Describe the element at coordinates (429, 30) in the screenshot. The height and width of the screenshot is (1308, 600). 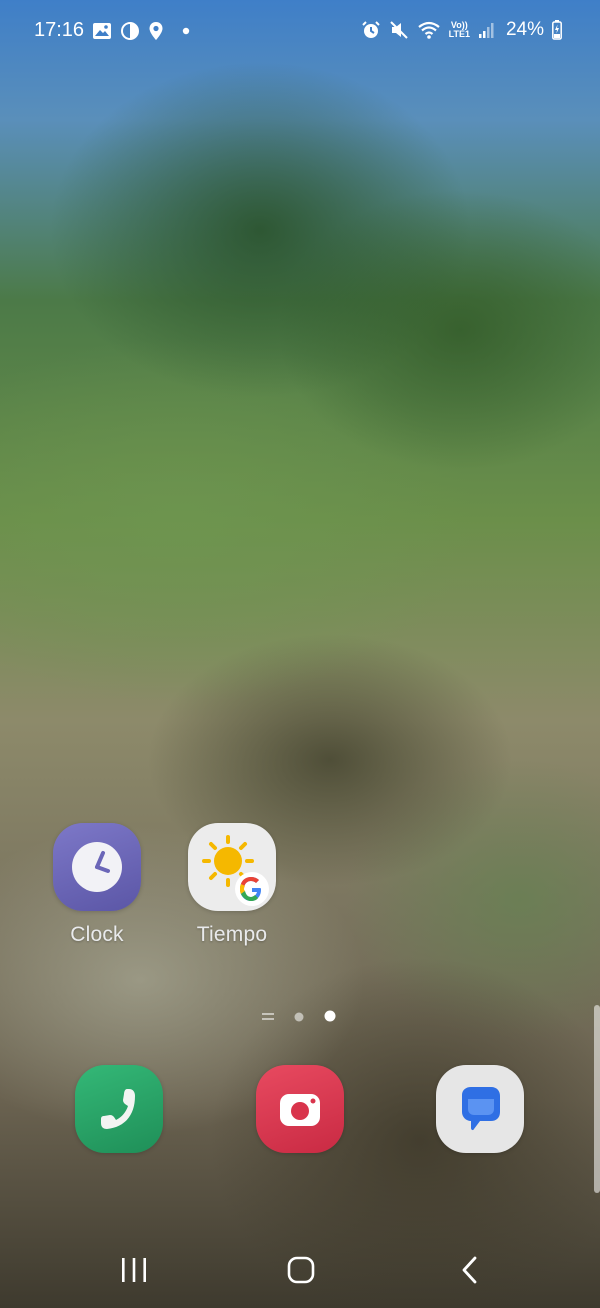
I see `wifi-icon` at that location.